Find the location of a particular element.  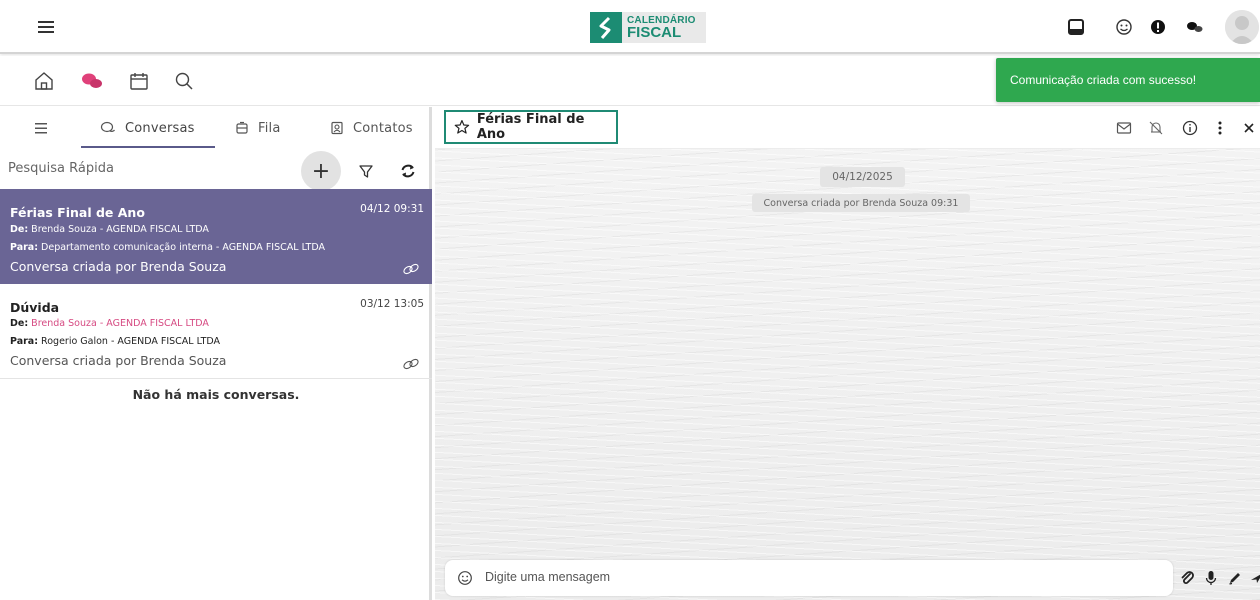

no-more-conversations: Não há mais conversas. is located at coordinates (216, 394).